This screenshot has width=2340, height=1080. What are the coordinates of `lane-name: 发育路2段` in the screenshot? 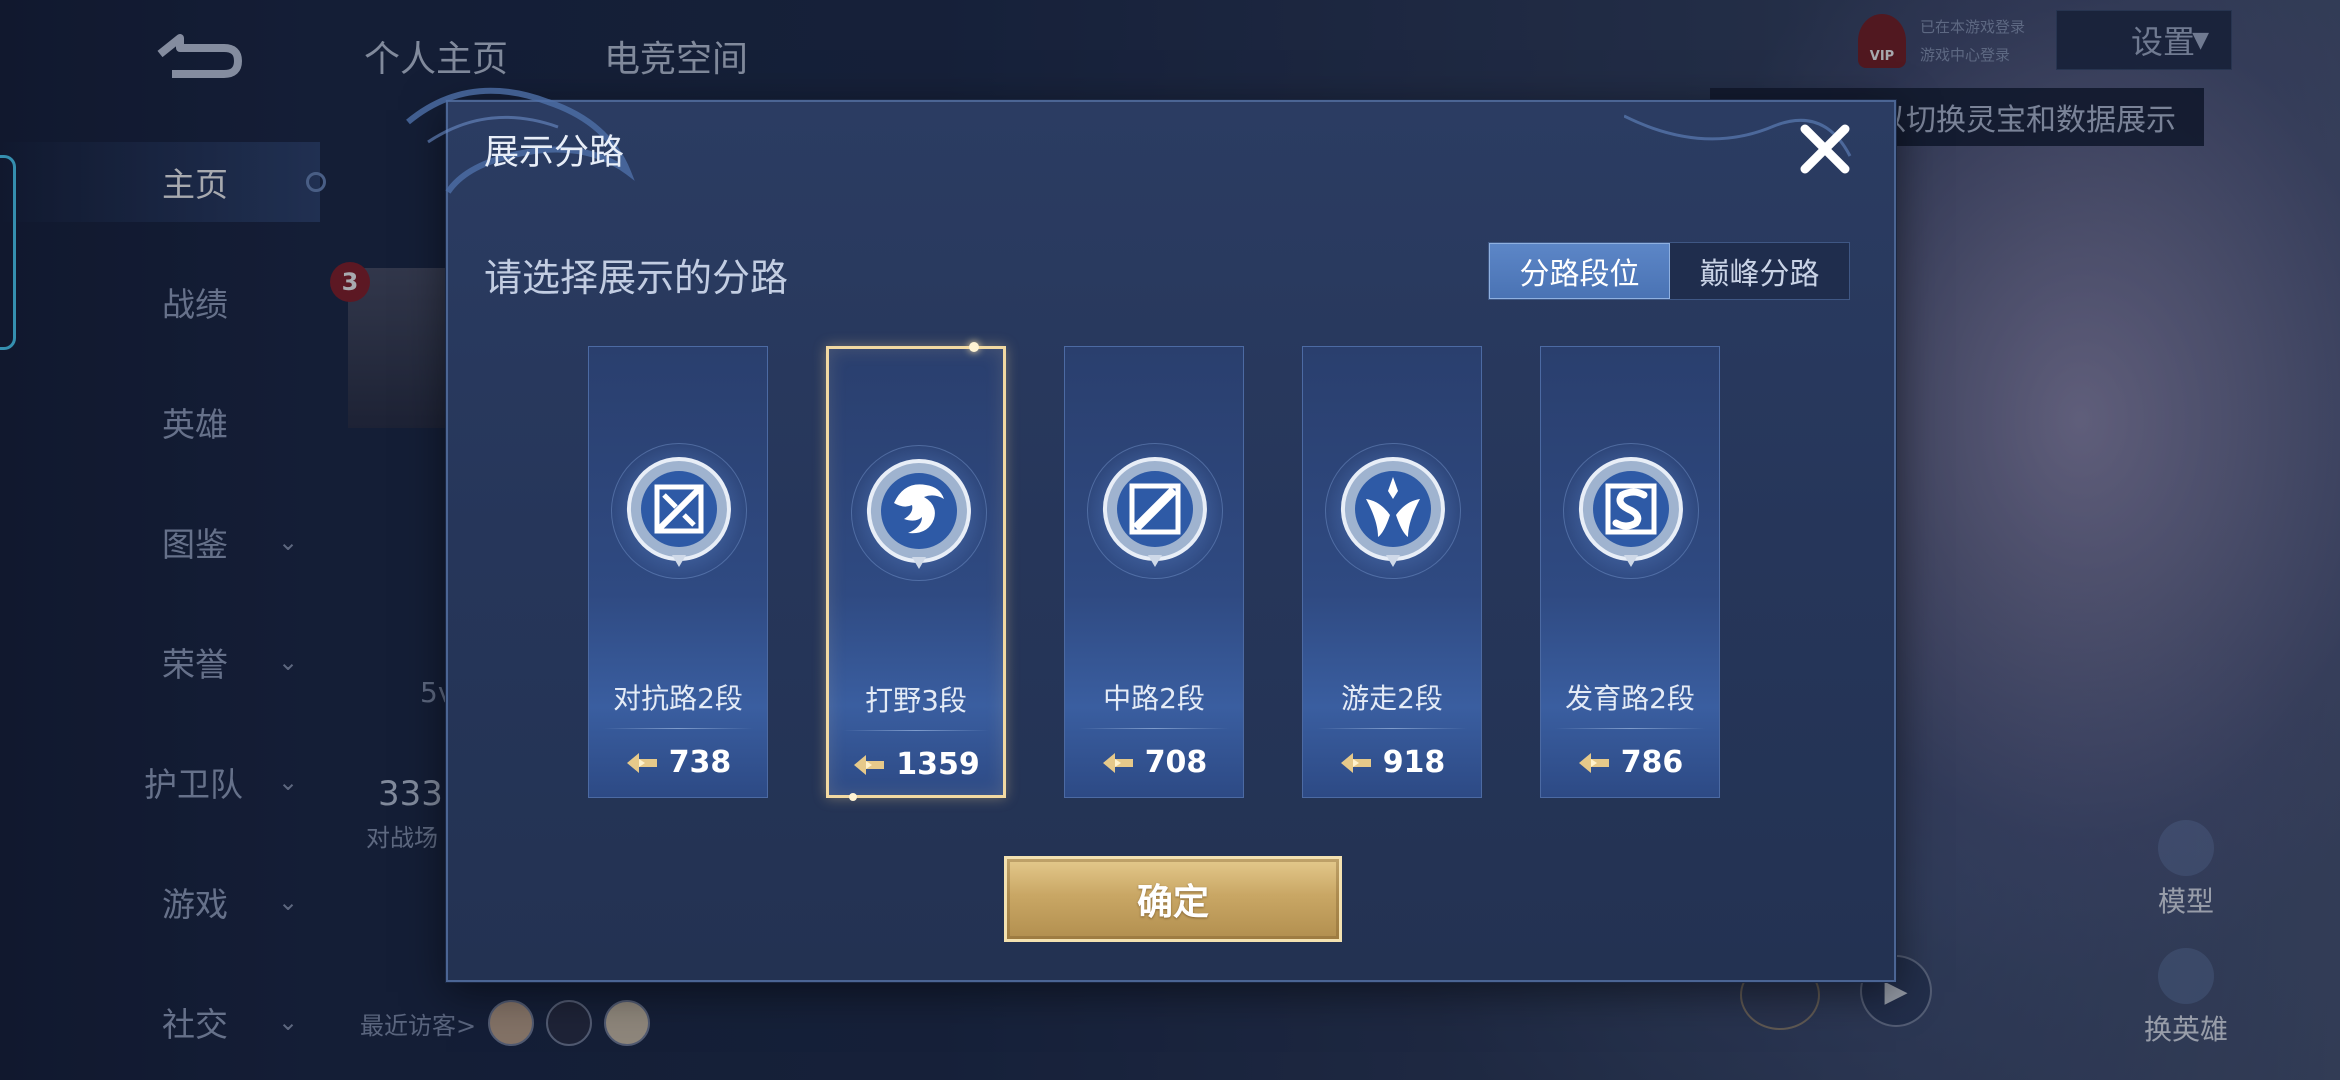 It's located at (1630, 698).